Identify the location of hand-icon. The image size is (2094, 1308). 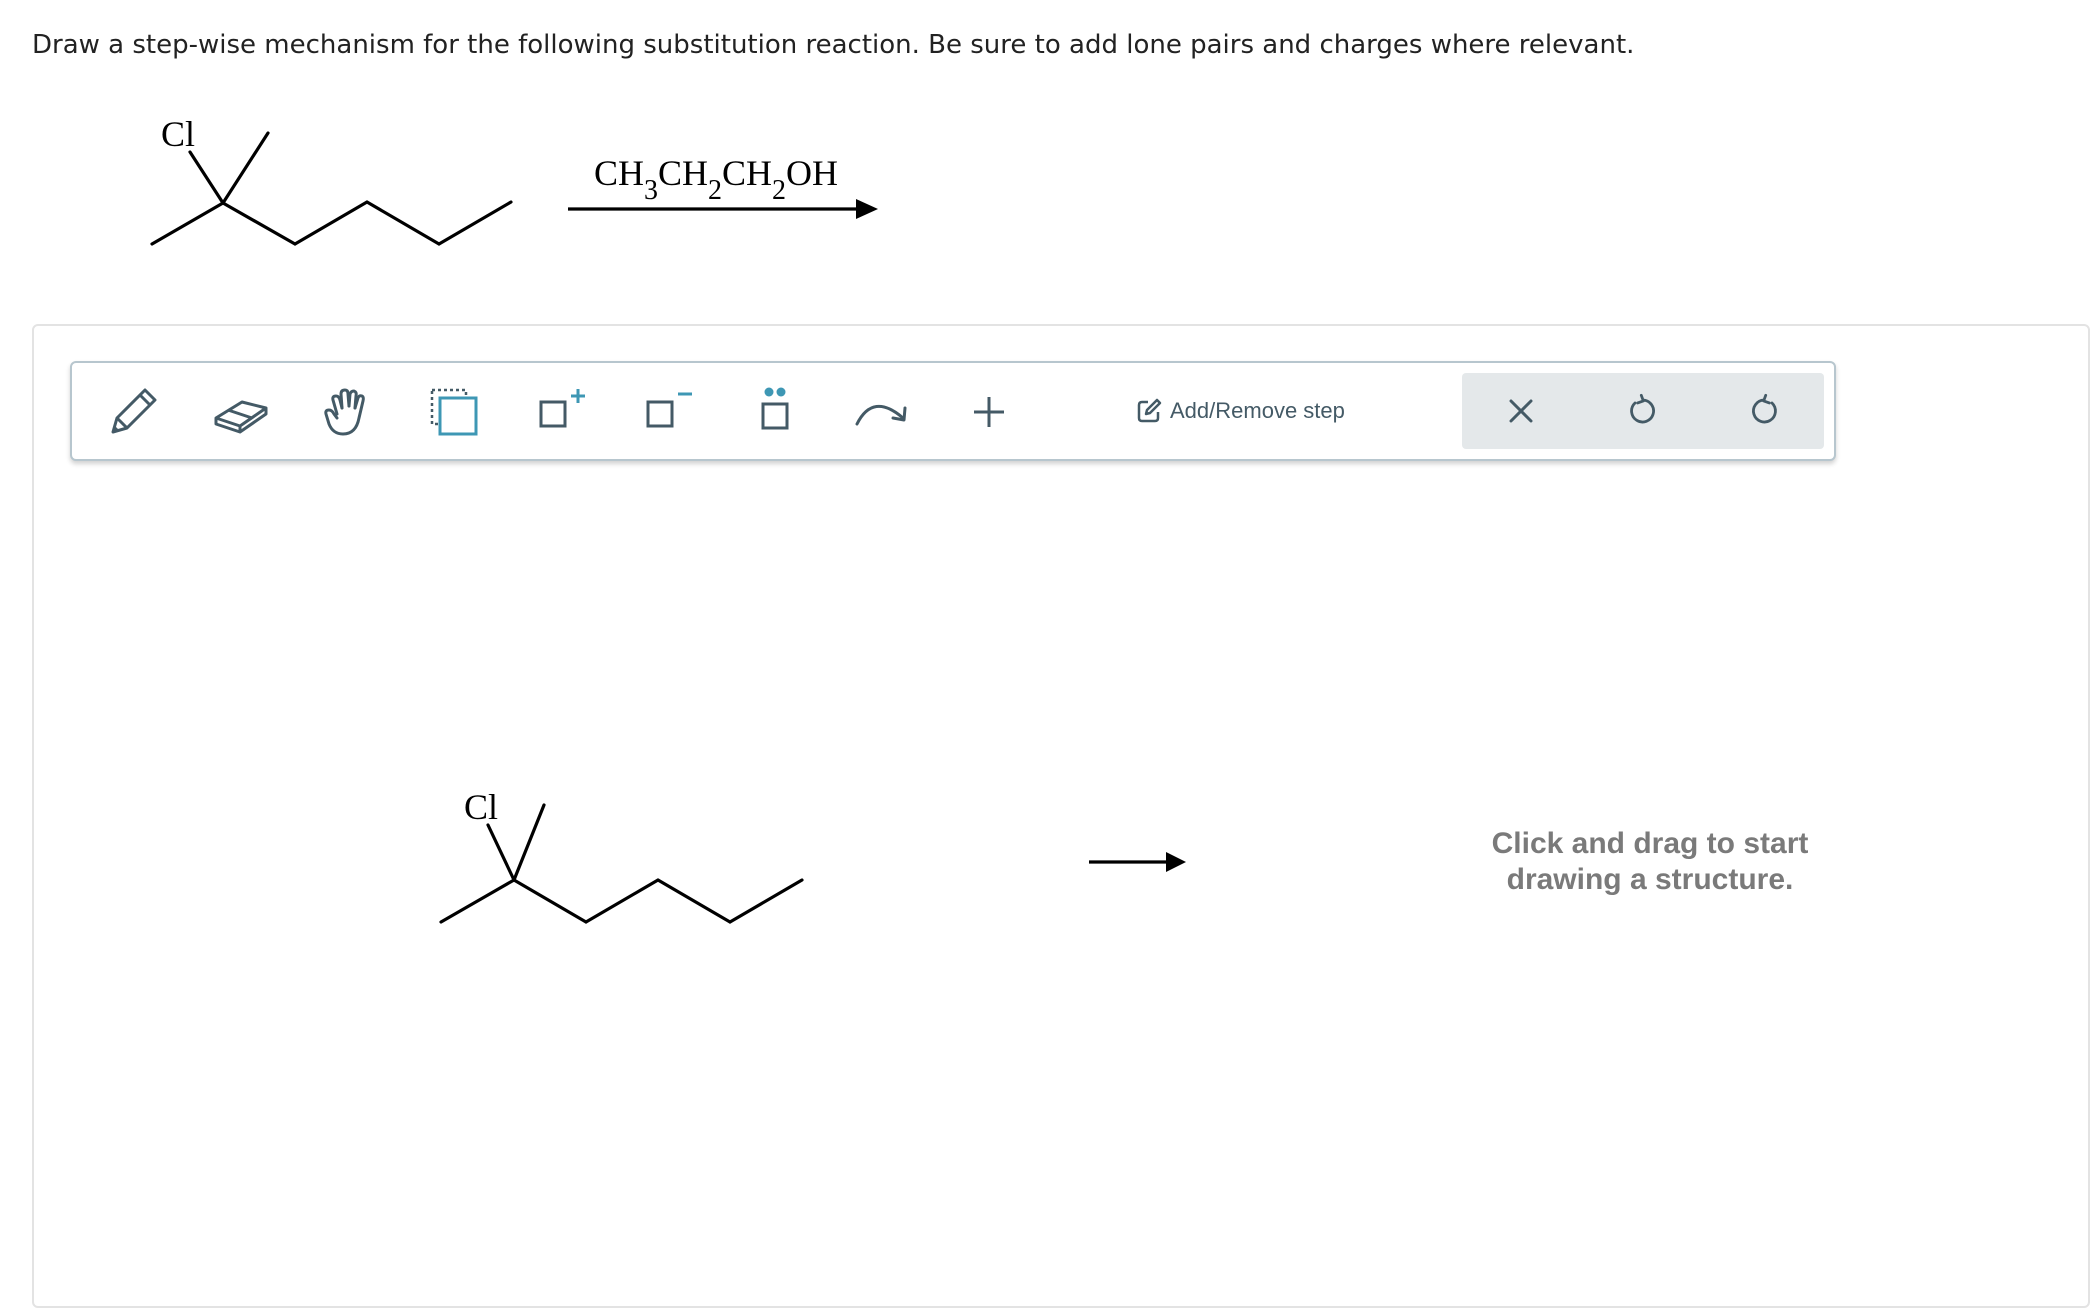
(344, 412).